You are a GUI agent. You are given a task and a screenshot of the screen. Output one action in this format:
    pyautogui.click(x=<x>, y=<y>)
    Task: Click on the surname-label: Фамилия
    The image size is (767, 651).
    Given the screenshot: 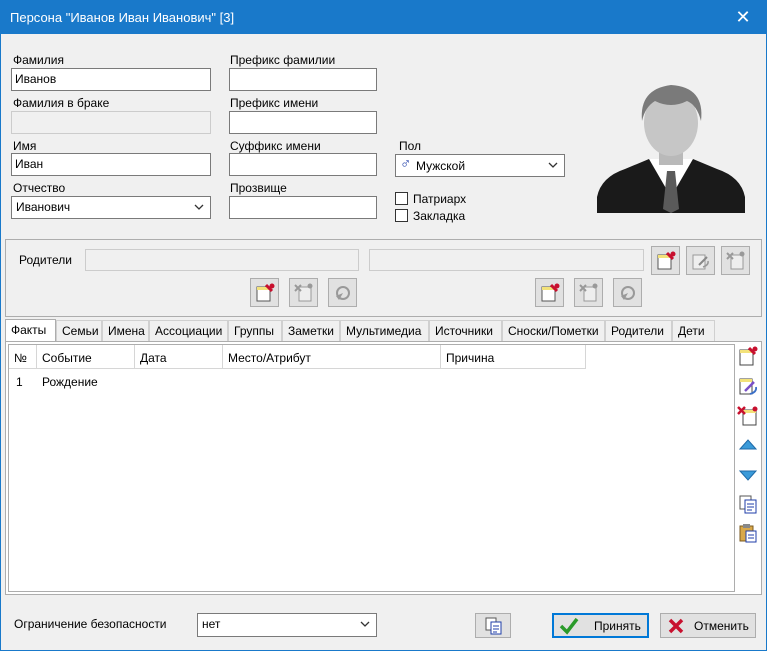 What is the action you would take?
    pyautogui.click(x=38, y=60)
    